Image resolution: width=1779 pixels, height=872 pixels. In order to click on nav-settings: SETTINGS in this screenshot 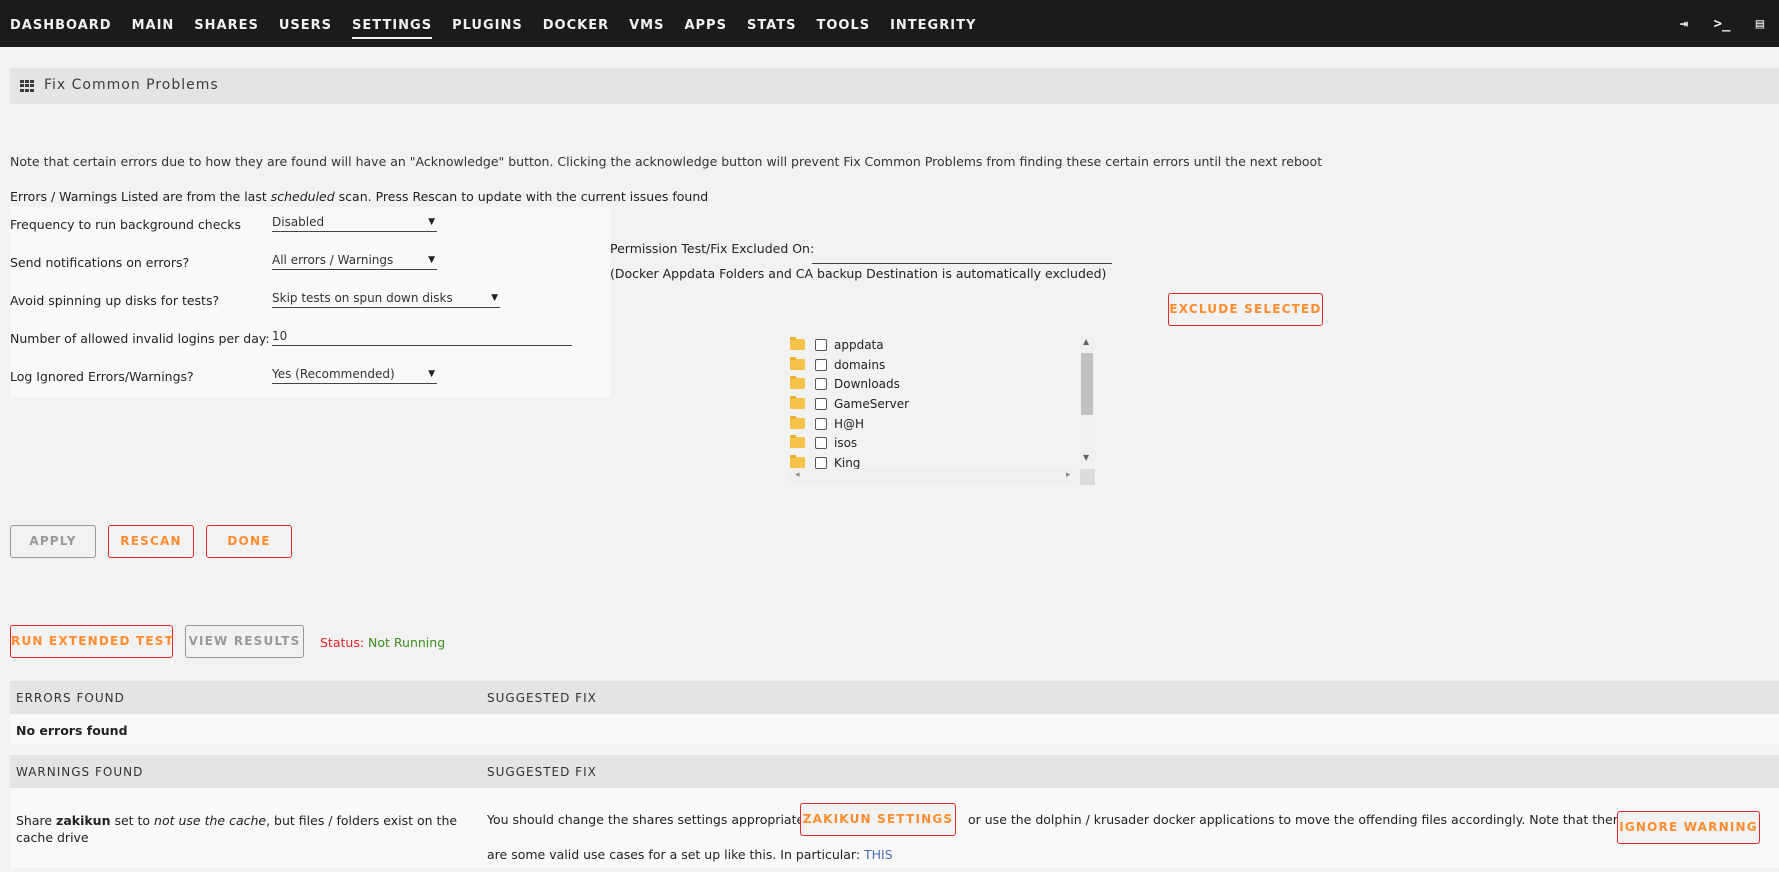, I will do `click(392, 23)`.